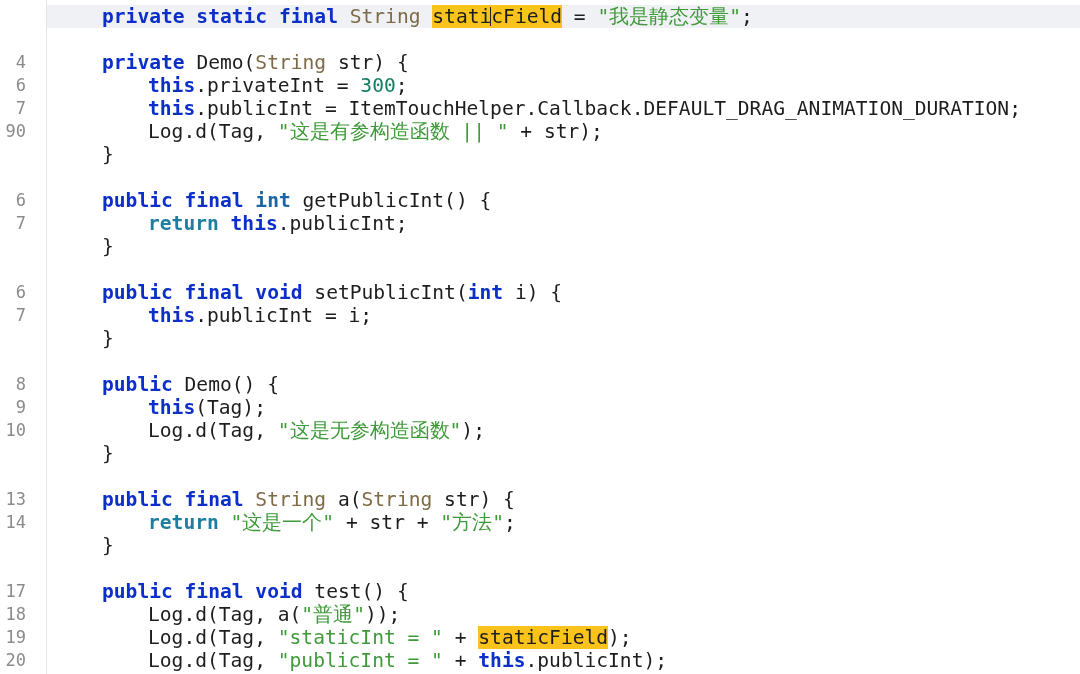 The width and height of the screenshot is (1080, 674). What do you see at coordinates (15, 591) in the screenshot?
I see `line-number: 17` at bounding box center [15, 591].